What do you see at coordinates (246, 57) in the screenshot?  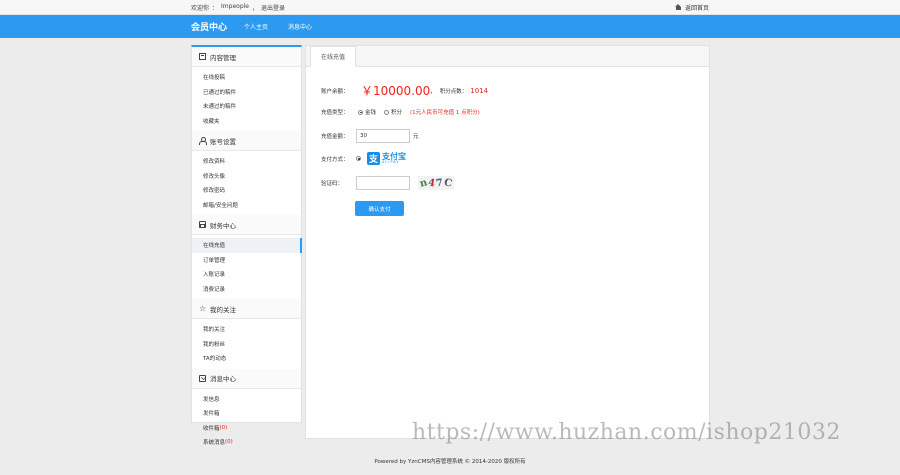 I see `sidebar-group-header: 内容管理` at bounding box center [246, 57].